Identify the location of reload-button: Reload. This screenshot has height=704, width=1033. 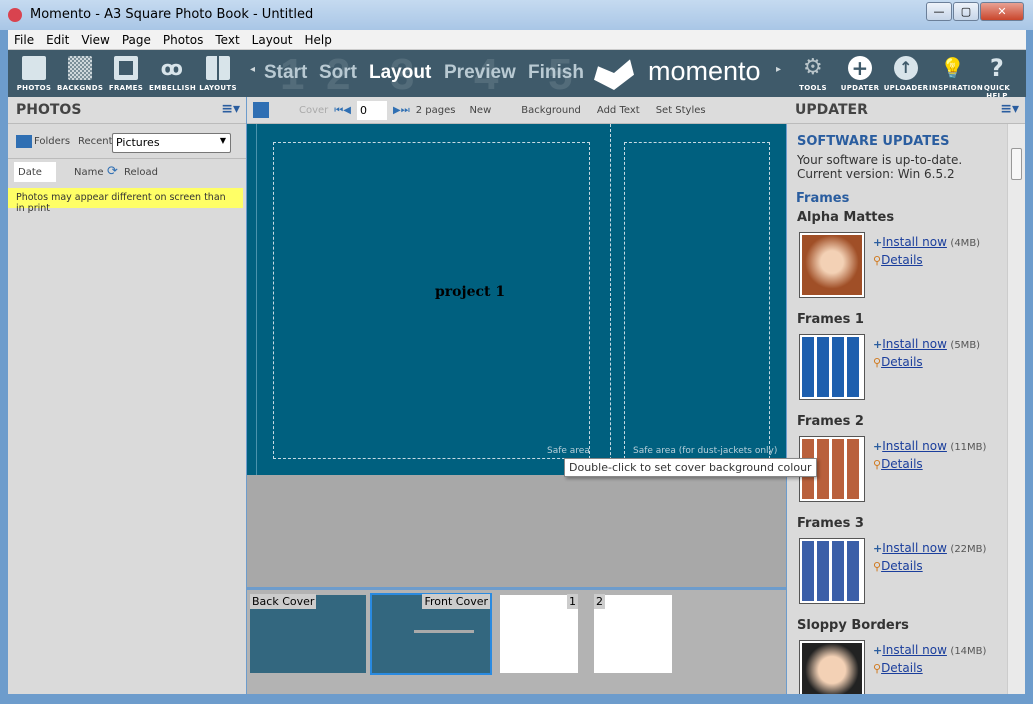
(141, 172).